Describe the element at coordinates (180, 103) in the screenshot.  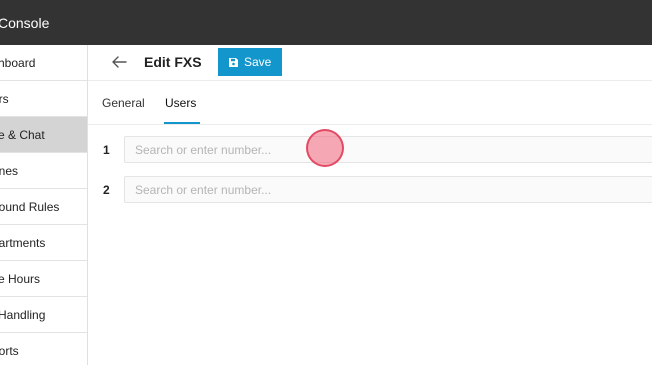
I see `tab-users: Users` at that location.